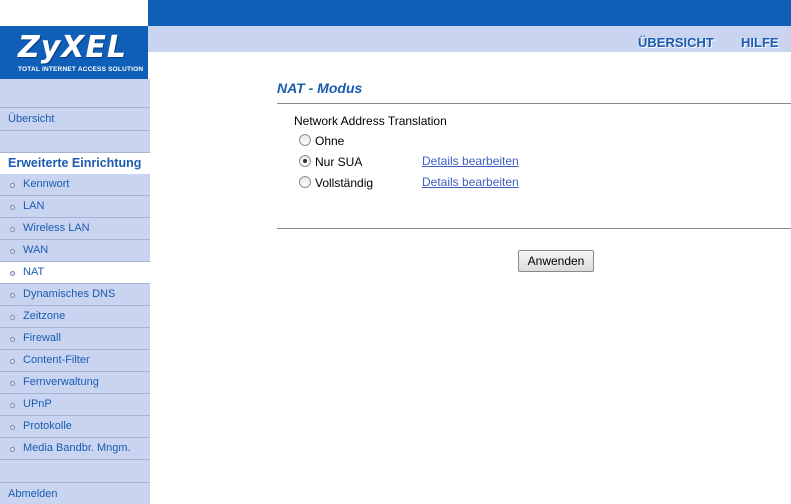 This screenshot has height=504, width=791. I want to click on sidebar-item-protokolle: Protokolle, so click(75, 427).